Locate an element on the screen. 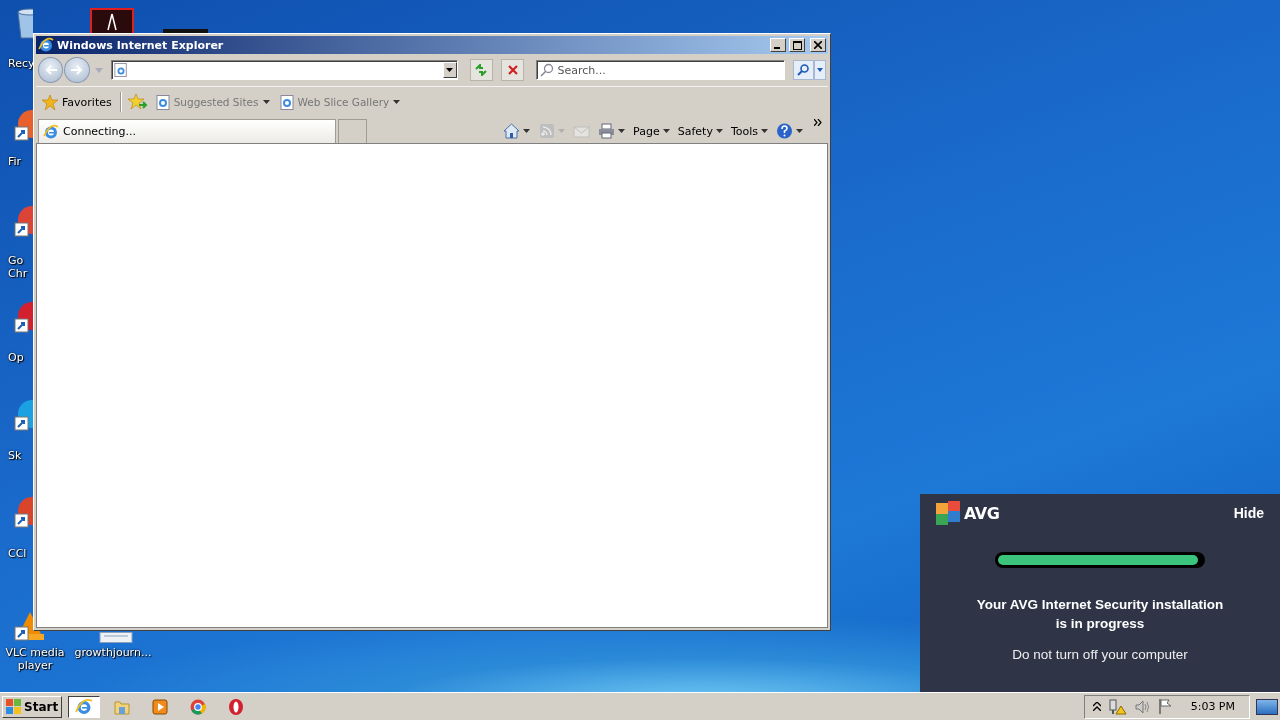 Image resolution: width=1280 pixels, height=720 pixels. brand-name: AVG is located at coordinates (982, 513).